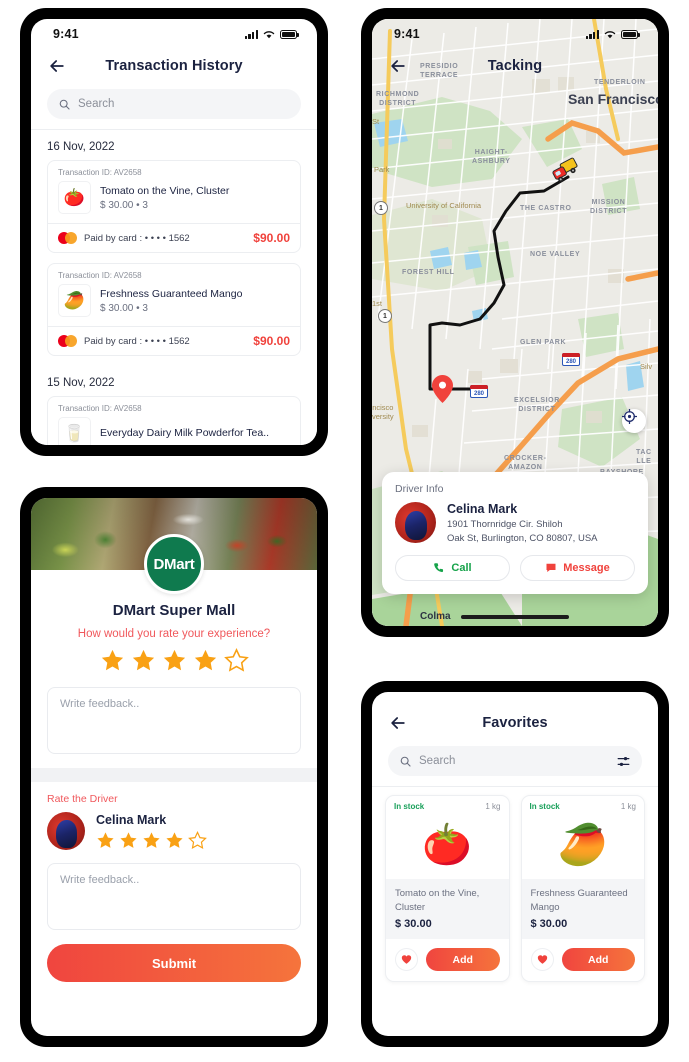 Image resolution: width=689 pixels, height=1062 pixels. What do you see at coordinates (565, 169) in the screenshot?
I see `delivery-truck-icon` at bounding box center [565, 169].